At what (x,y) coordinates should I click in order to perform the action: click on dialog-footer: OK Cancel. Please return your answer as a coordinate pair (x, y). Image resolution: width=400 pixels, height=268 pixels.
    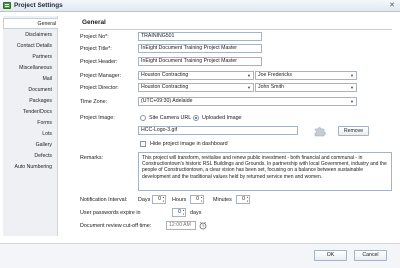
    Looking at the image, I should click on (200, 255).